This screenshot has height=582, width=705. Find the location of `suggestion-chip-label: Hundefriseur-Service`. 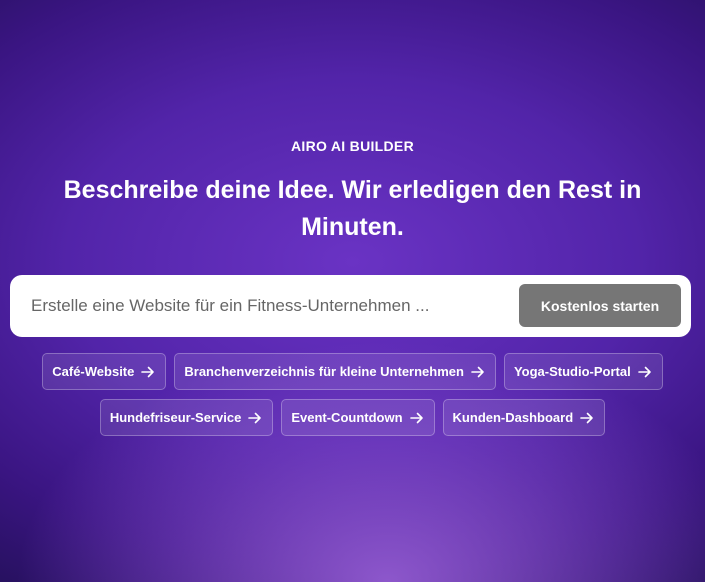

suggestion-chip-label: Hundefriseur-Service is located at coordinates (175, 417).